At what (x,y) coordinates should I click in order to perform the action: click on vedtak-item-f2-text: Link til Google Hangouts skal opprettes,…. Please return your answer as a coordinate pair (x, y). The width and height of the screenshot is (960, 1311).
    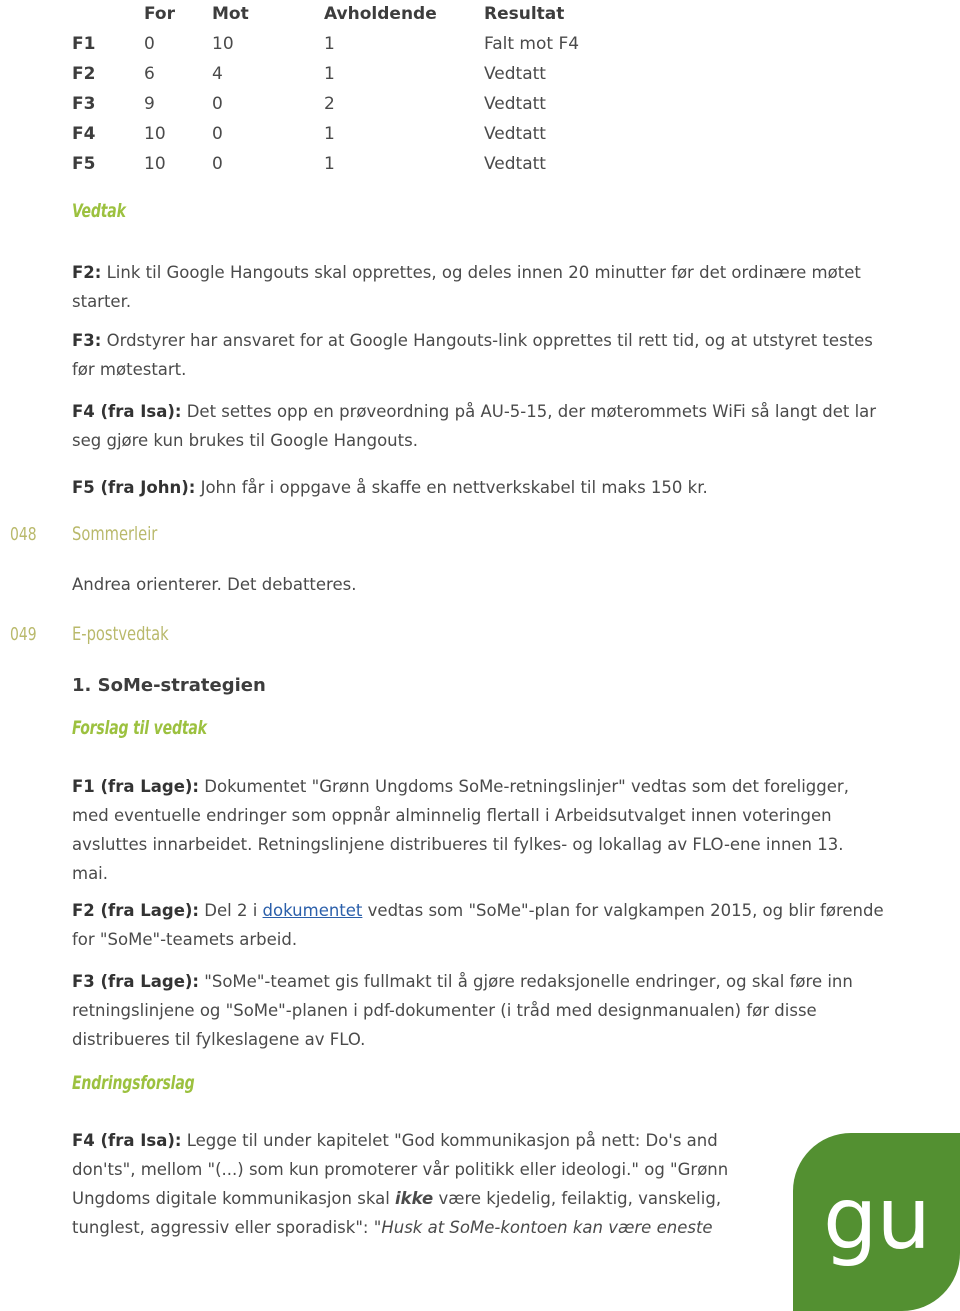
    Looking at the image, I should click on (466, 287).